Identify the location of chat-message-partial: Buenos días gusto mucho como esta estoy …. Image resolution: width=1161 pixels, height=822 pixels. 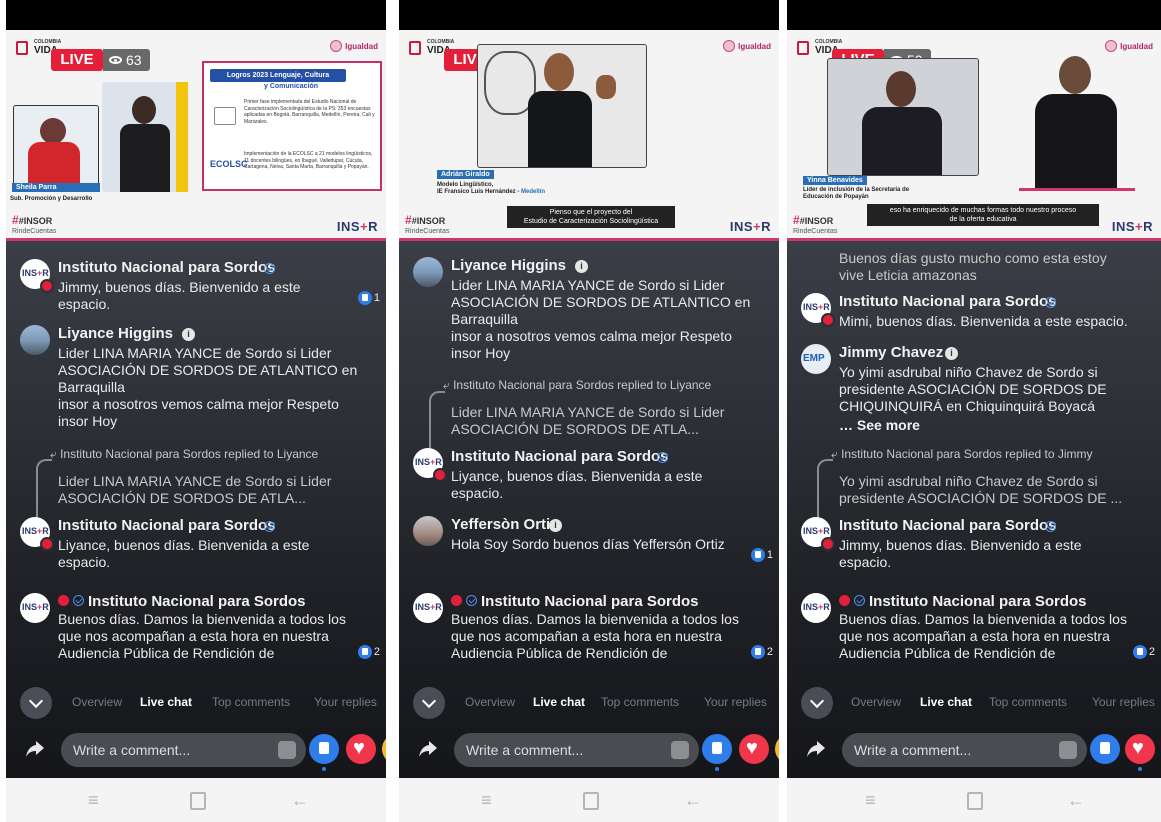
(973, 266).